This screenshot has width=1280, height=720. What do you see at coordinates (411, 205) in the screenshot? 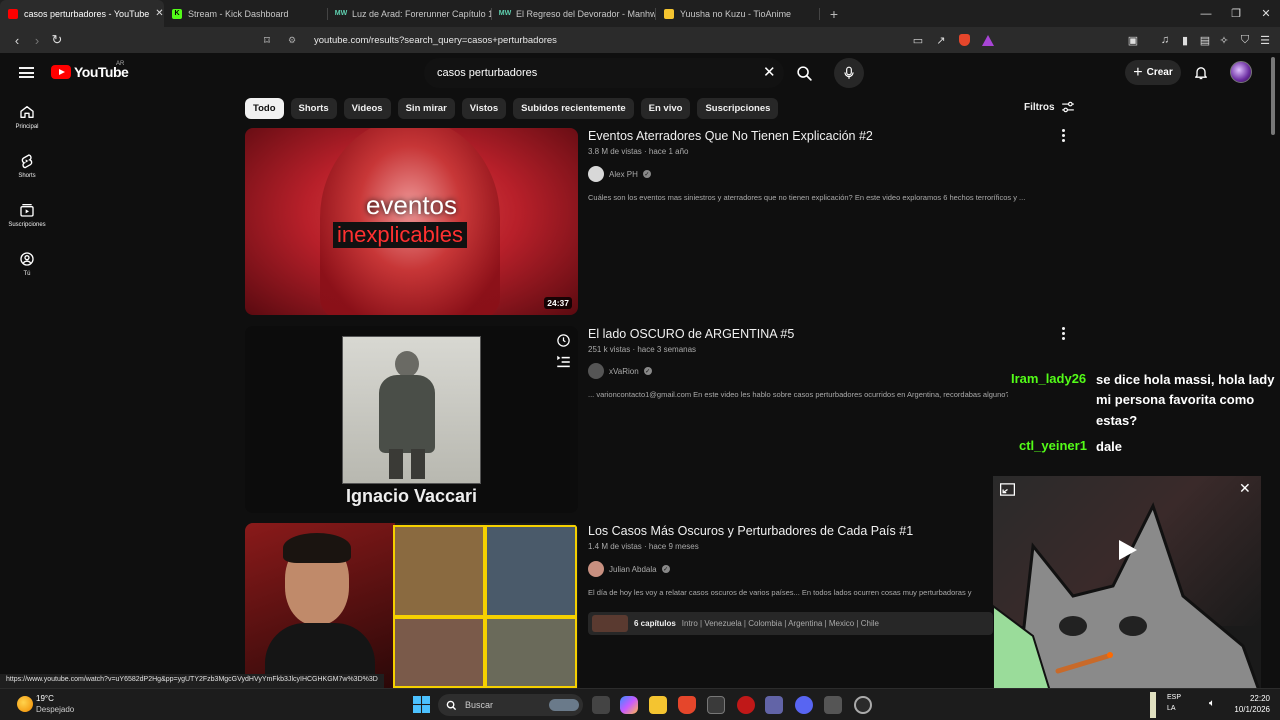
I see `thumbnail-text: eventos` at bounding box center [411, 205].